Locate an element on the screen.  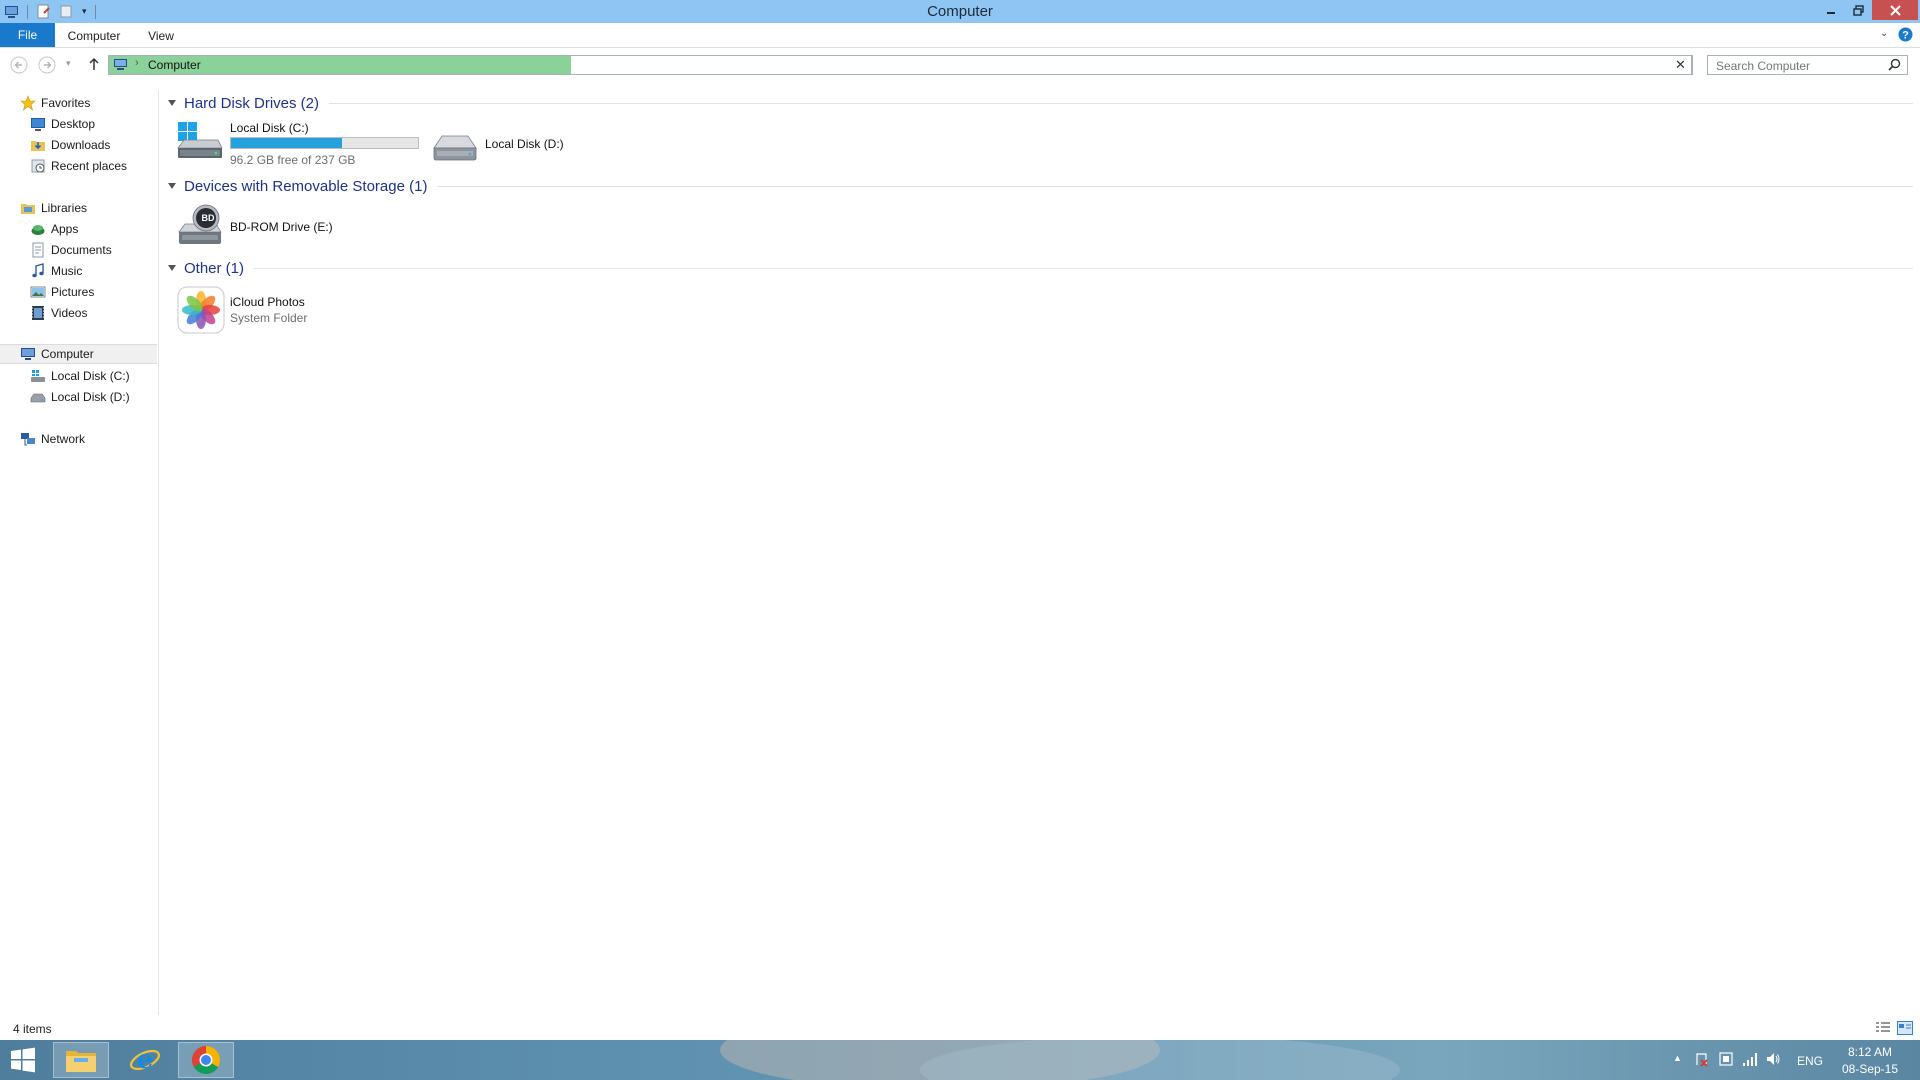
group-title: Devices with Removable Storage (1) is located at coordinates (306, 186).